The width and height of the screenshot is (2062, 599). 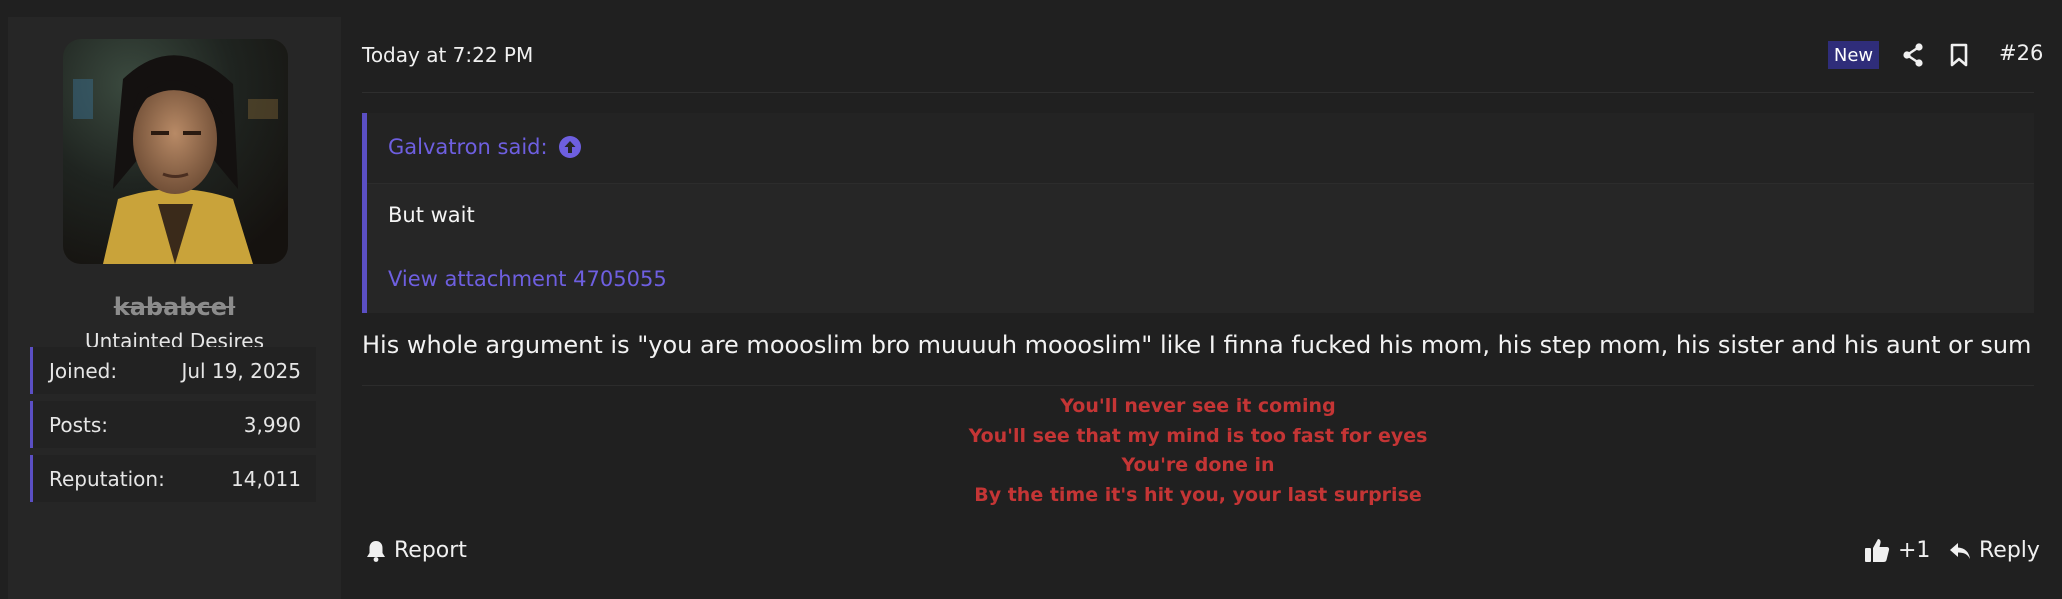 I want to click on reaction-count: +1, so click(x=1914, y=550).